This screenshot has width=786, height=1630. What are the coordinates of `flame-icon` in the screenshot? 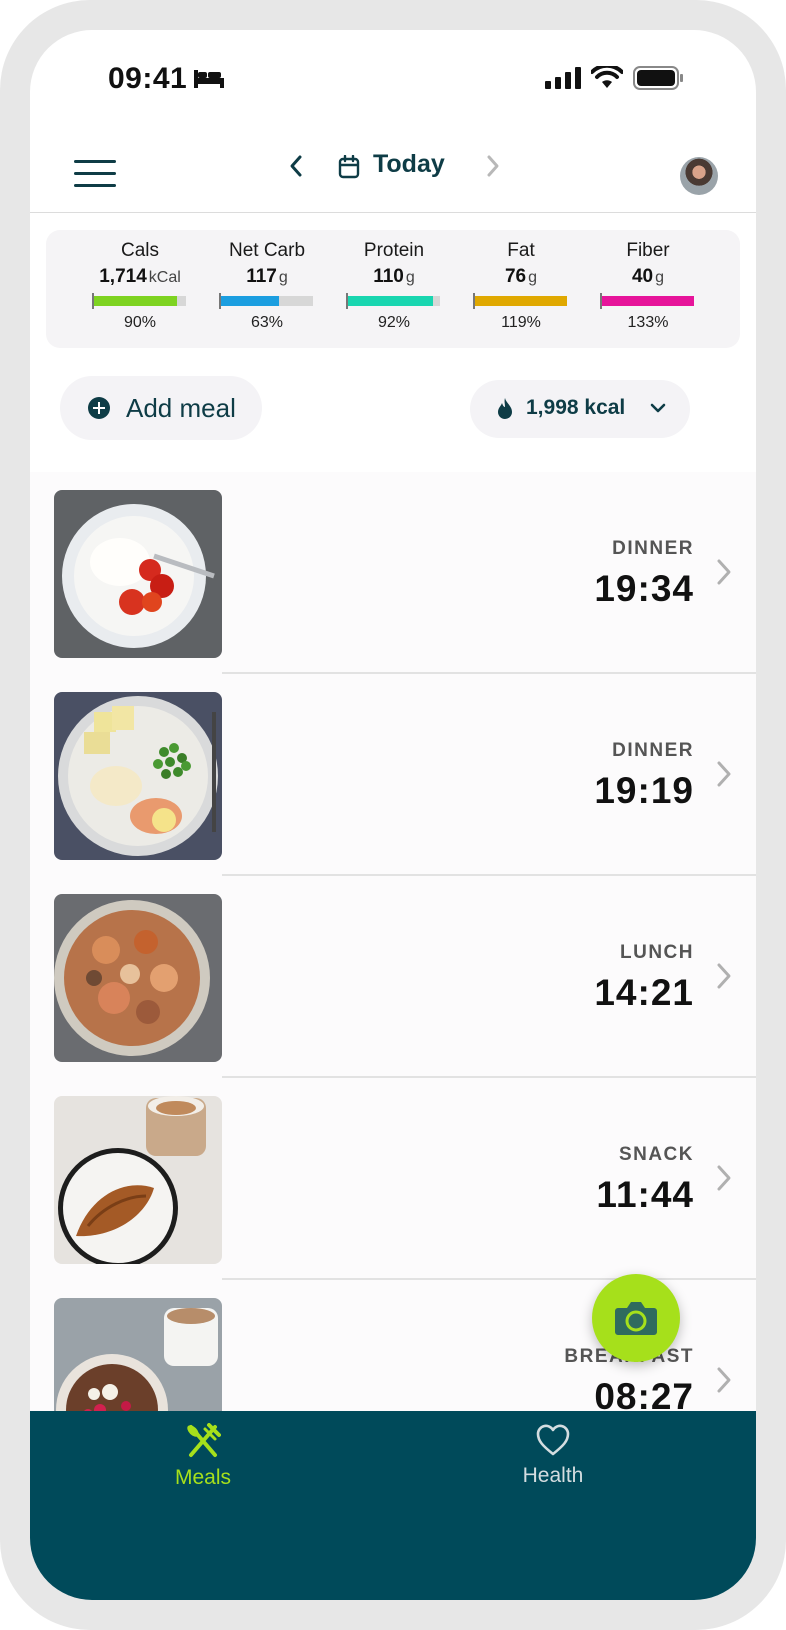 It's located at (505, 408).